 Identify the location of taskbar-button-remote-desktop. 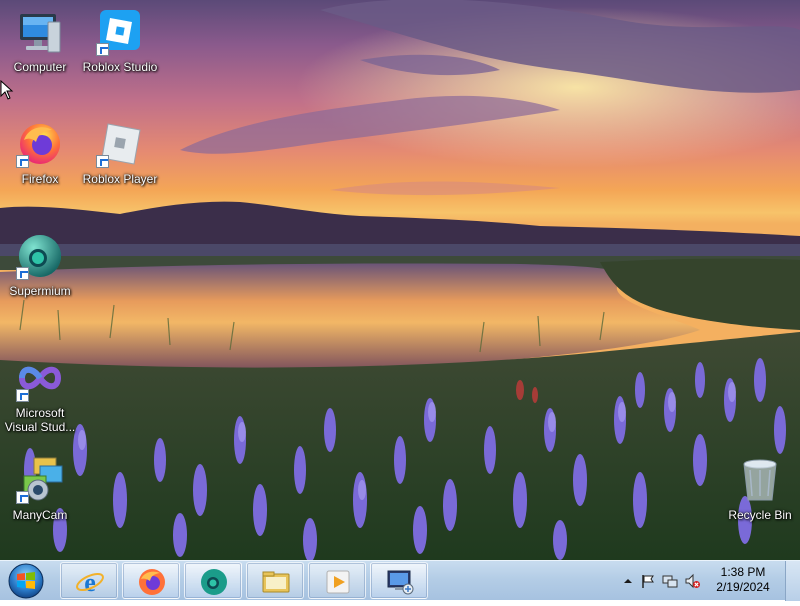
(399, 580).